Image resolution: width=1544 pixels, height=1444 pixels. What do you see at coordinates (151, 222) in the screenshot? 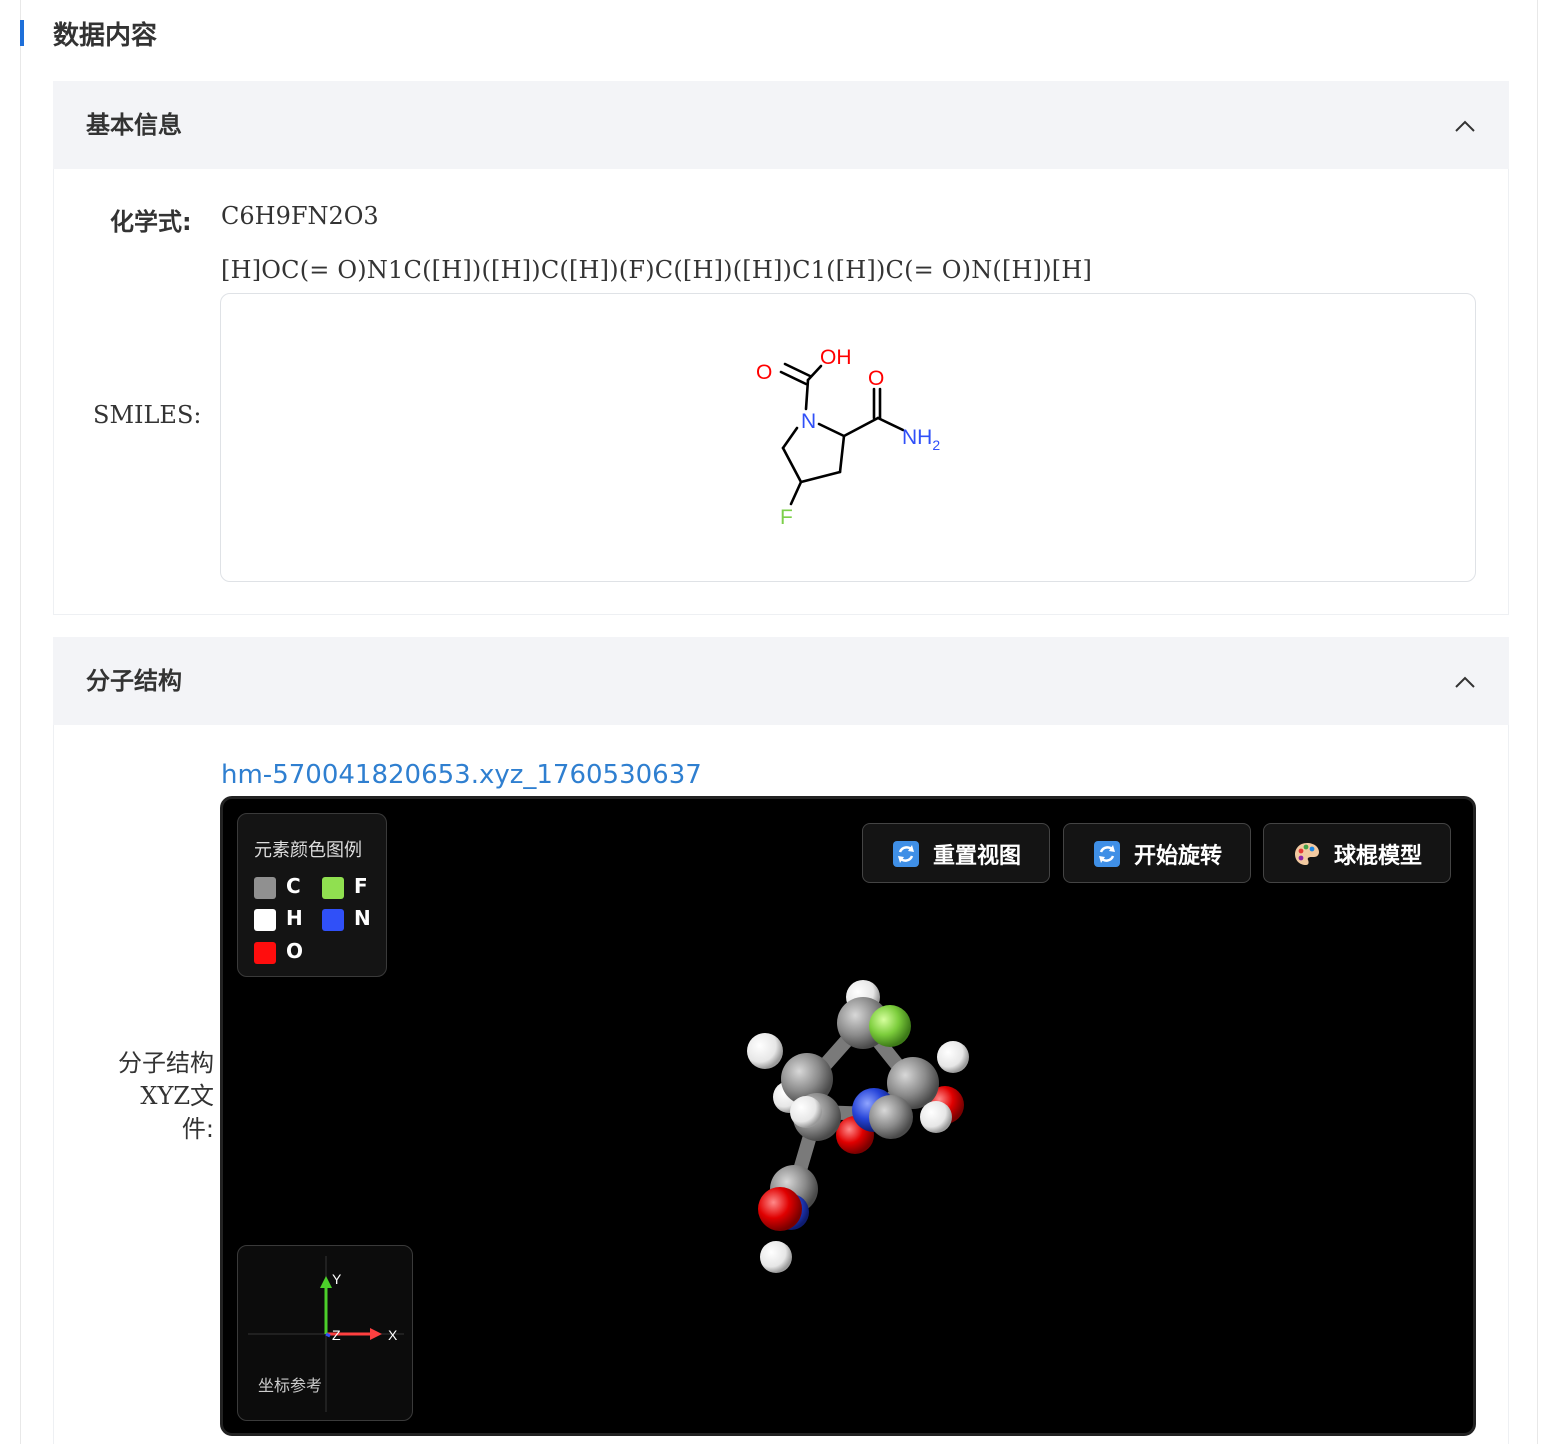
I see `formula-label: 化学式:` at bounding box center [151, 222].